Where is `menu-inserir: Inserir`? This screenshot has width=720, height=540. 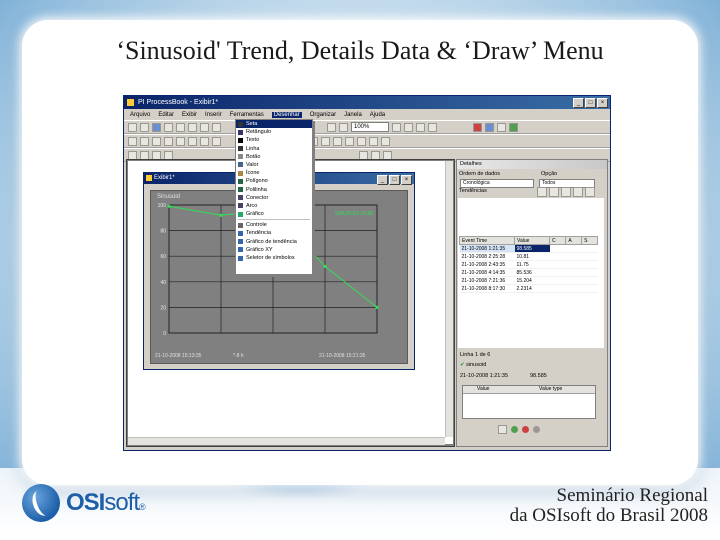
menu-inserir: Inserir is located at coordinates (213, 115).